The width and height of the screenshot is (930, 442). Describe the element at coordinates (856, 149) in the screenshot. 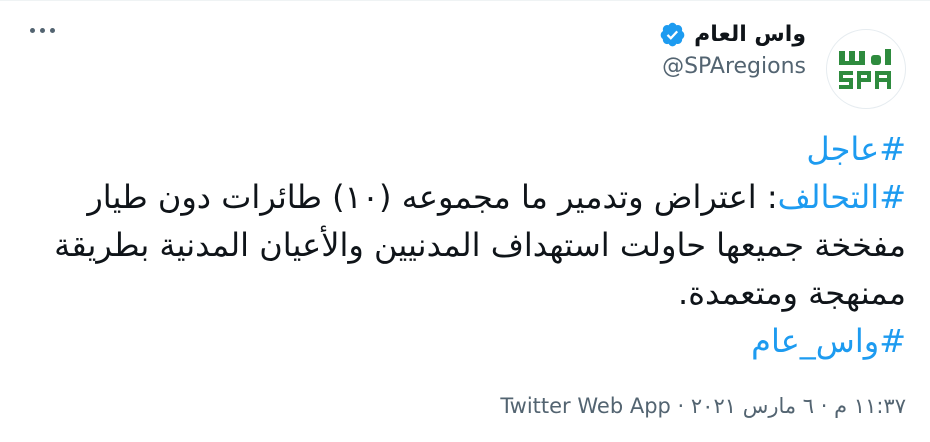

I see `hashtag-link: #عاجل` at that location.